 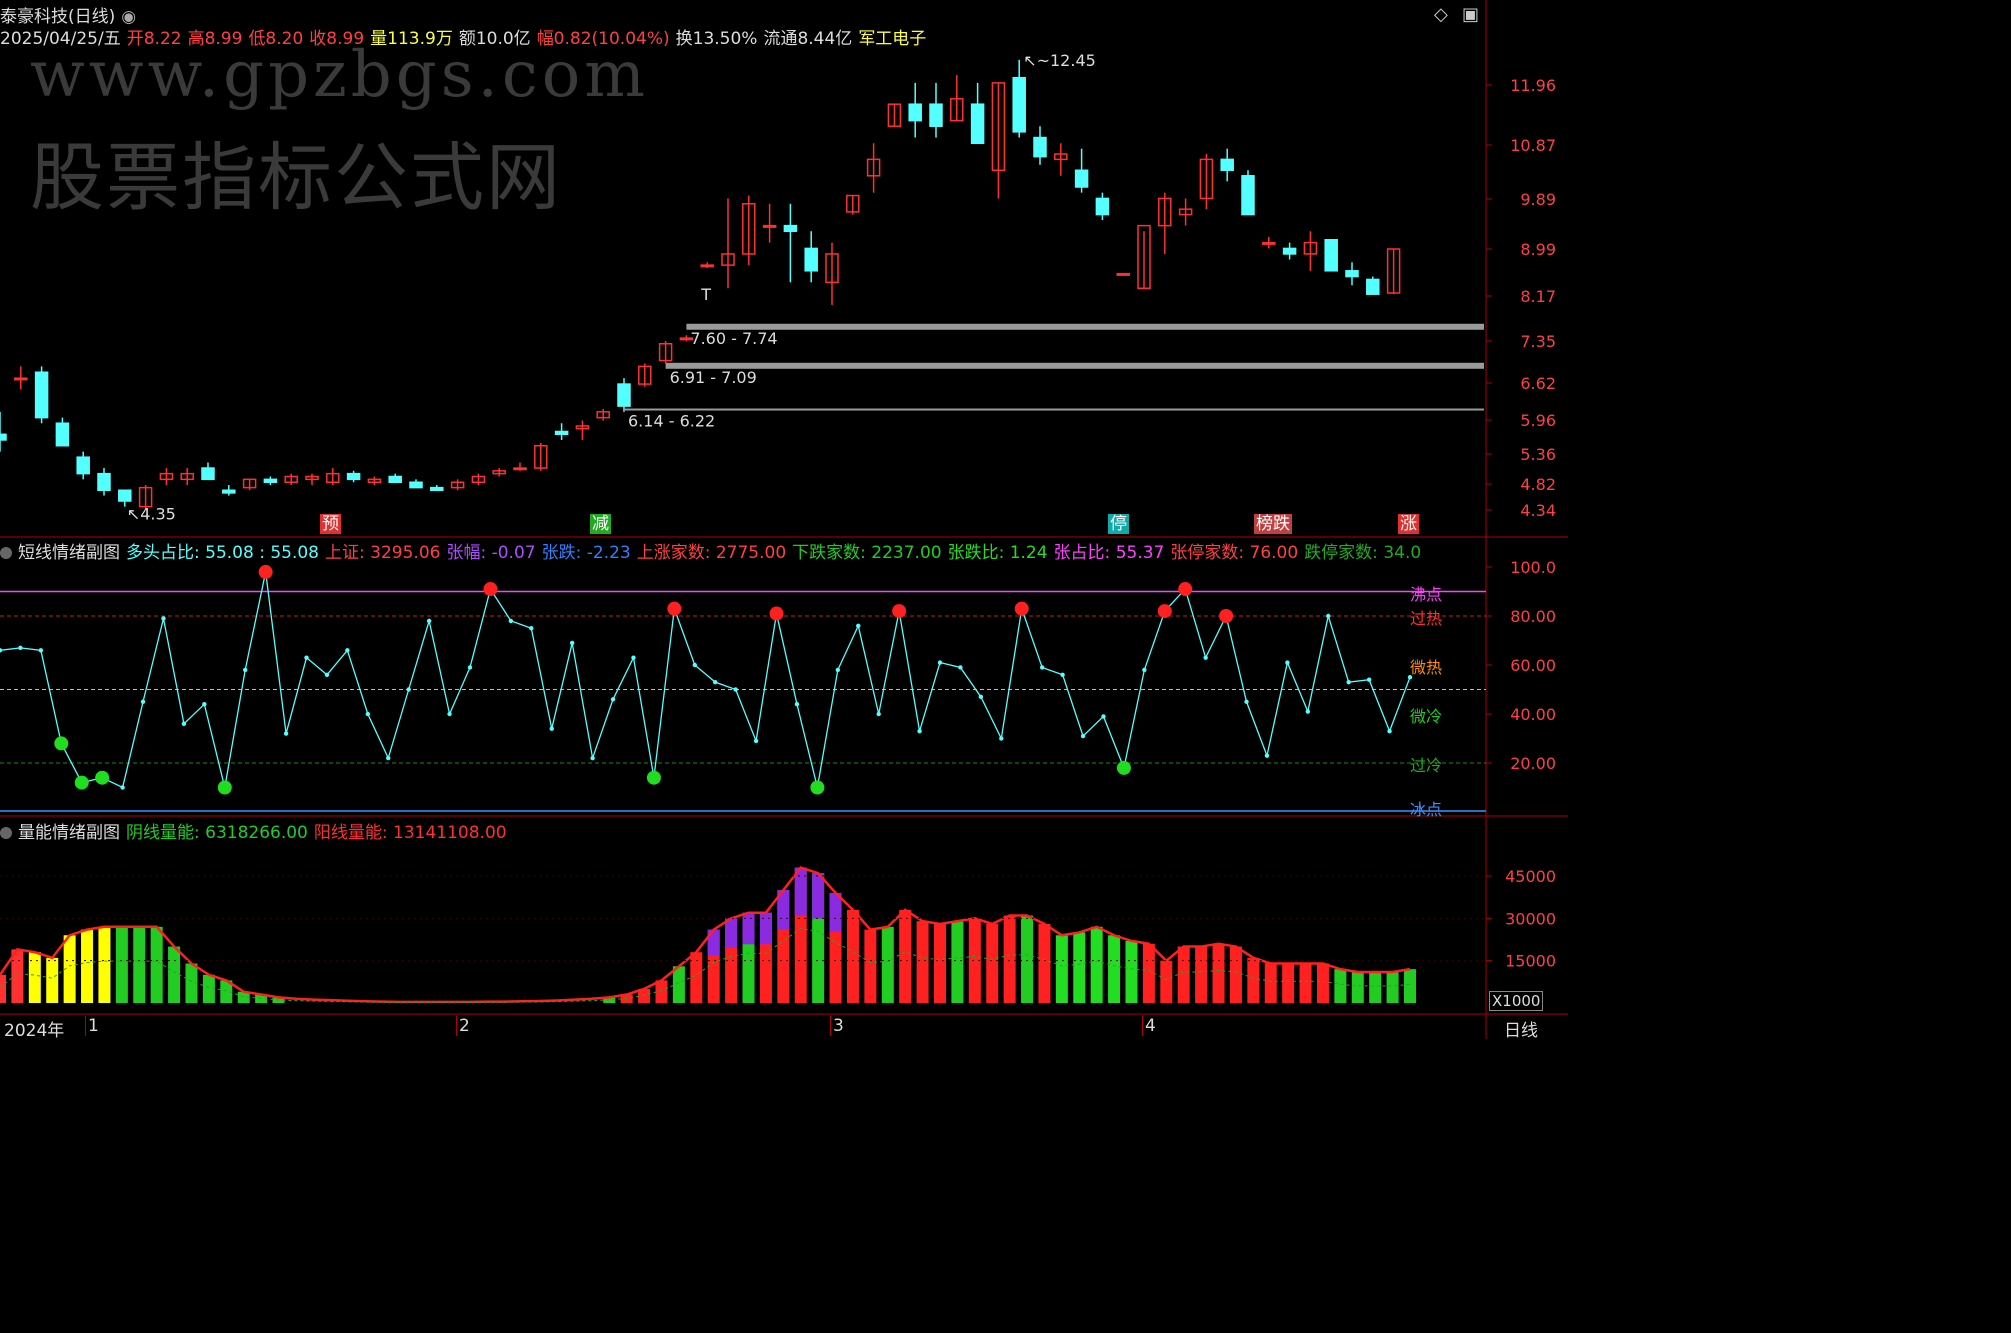 I want to click on legend-item: 张跌比: 1.24, so click(x=997, y=553).